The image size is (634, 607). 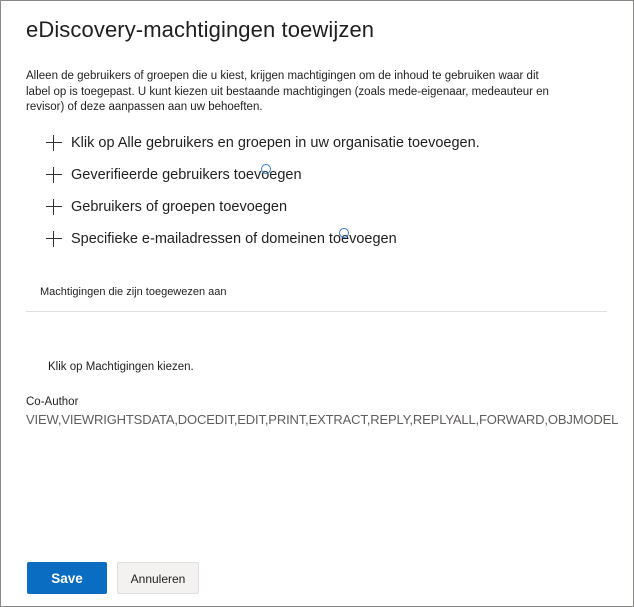 I want to click on add-users-or-groups-action: Gebruikers of groepen toevoegen, so click(x=262, y=207).